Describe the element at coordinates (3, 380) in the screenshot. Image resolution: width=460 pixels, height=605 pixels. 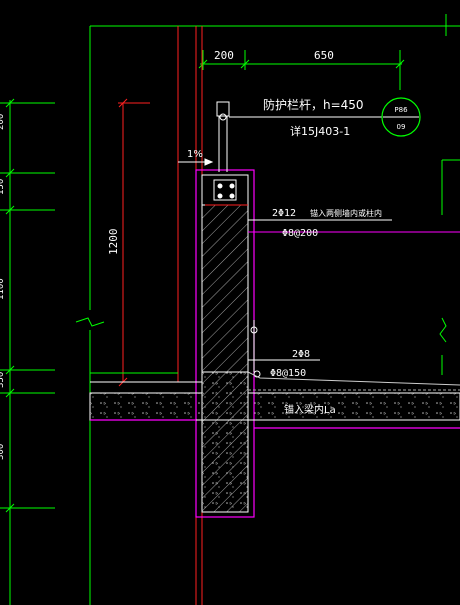
I see `left-tick-4: 350` at that location.